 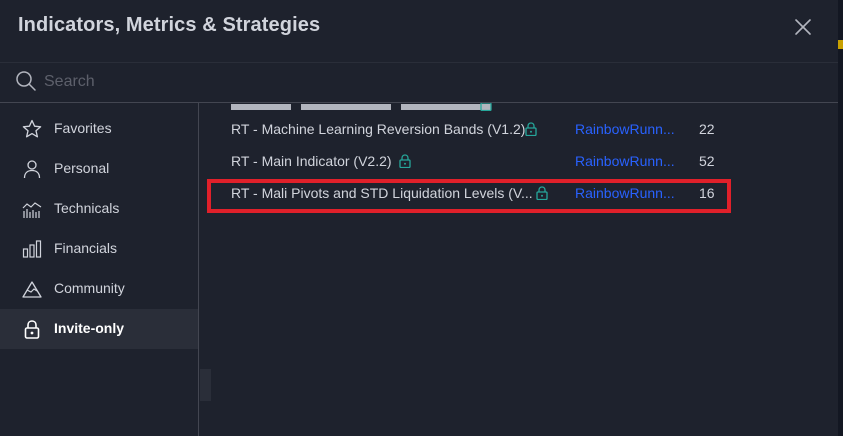 I want to click on sidebar-item-favorites: Favorites, so click(x=99, y=129).